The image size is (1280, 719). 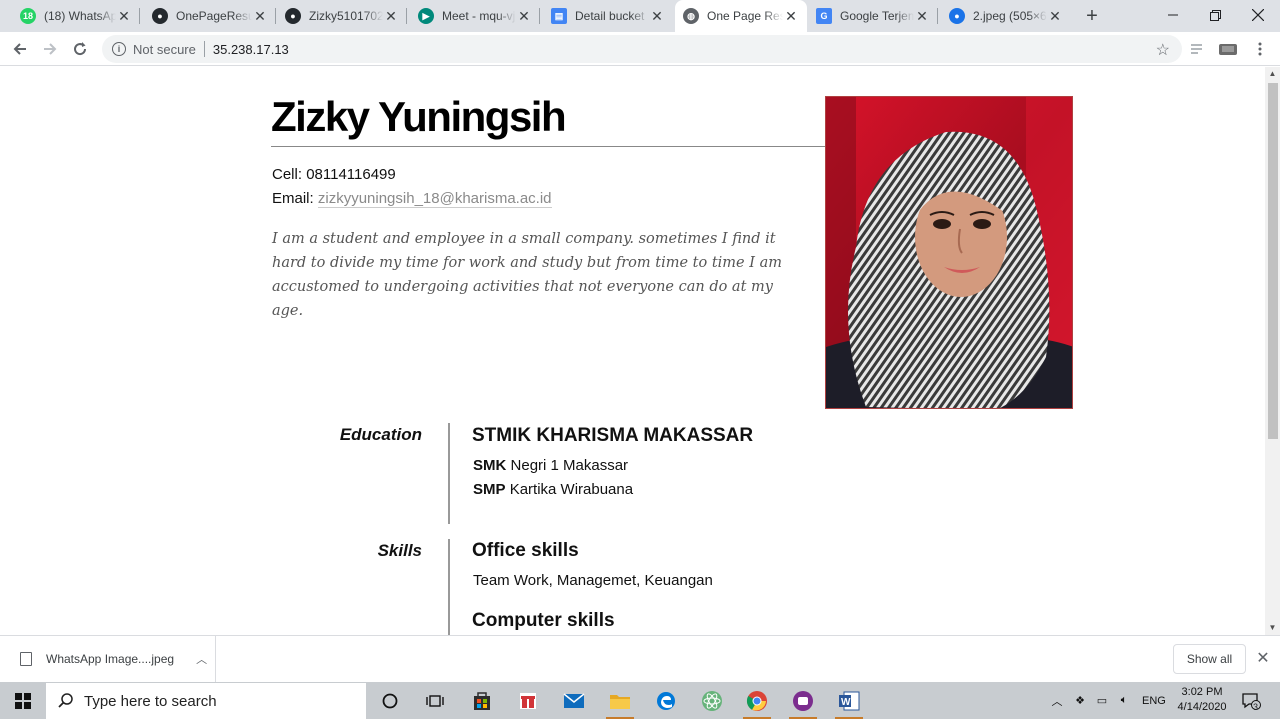 I want to click on skill-group-title: Computer skills, so click(x=543, y=620).